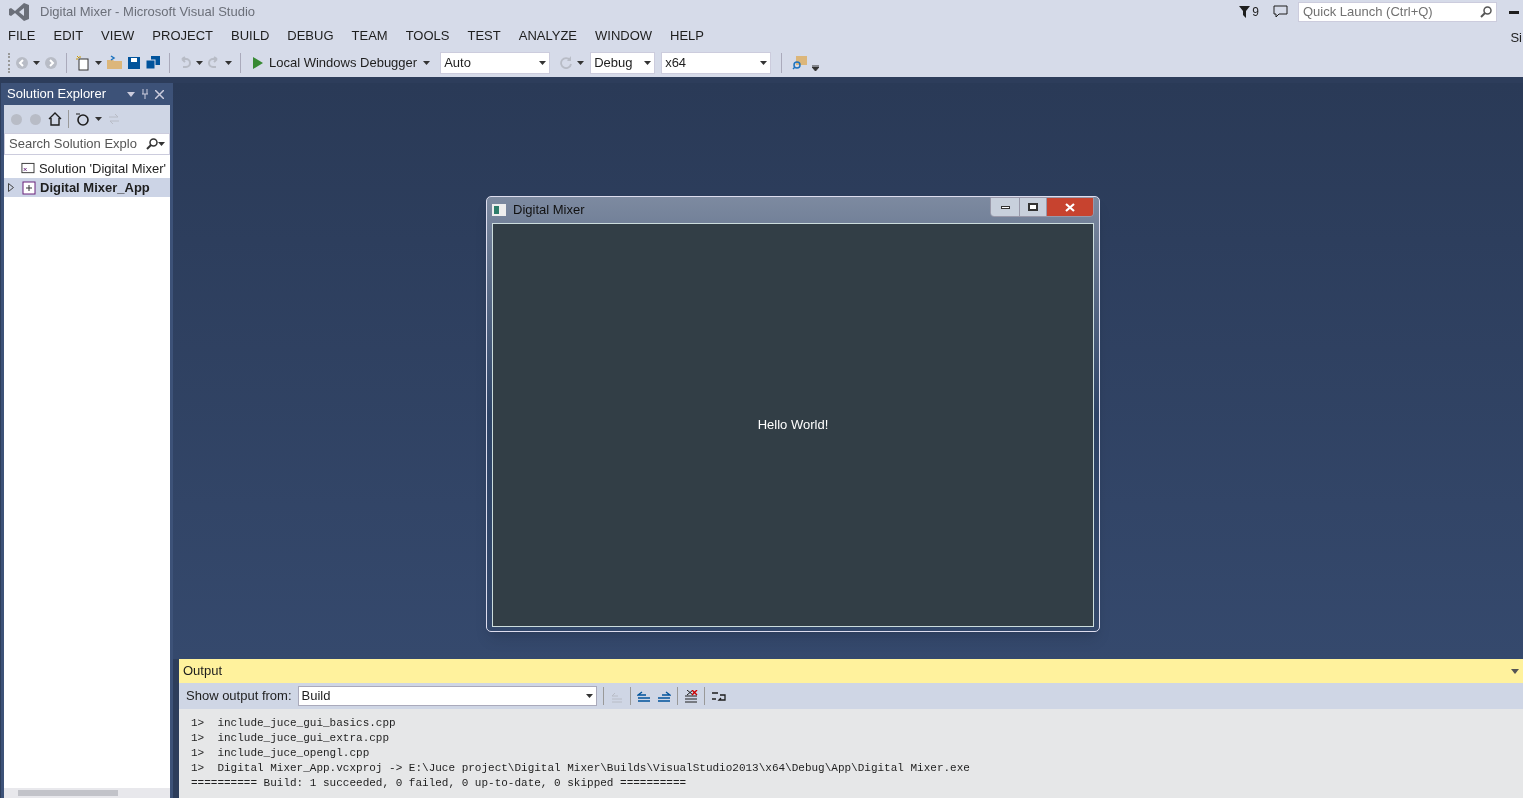 The width and height of the screenshot is (1523, 798). What do you see at coordinates (1032, 207) in the screenshot?
I see `maximize-button` at bounding box center [1032, 207].